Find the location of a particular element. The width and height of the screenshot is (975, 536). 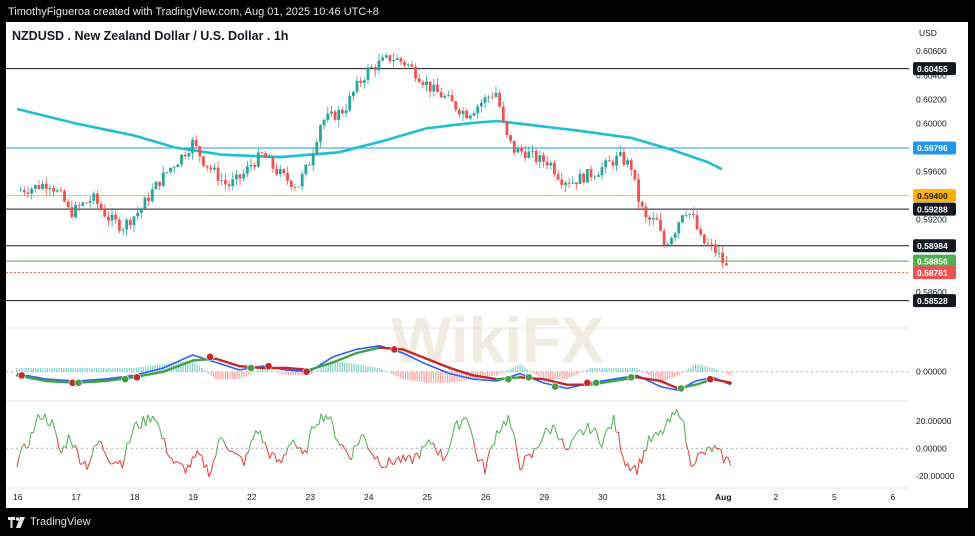

oscillator-tick-label: 0.00000 is located at coordinates (931, 448).